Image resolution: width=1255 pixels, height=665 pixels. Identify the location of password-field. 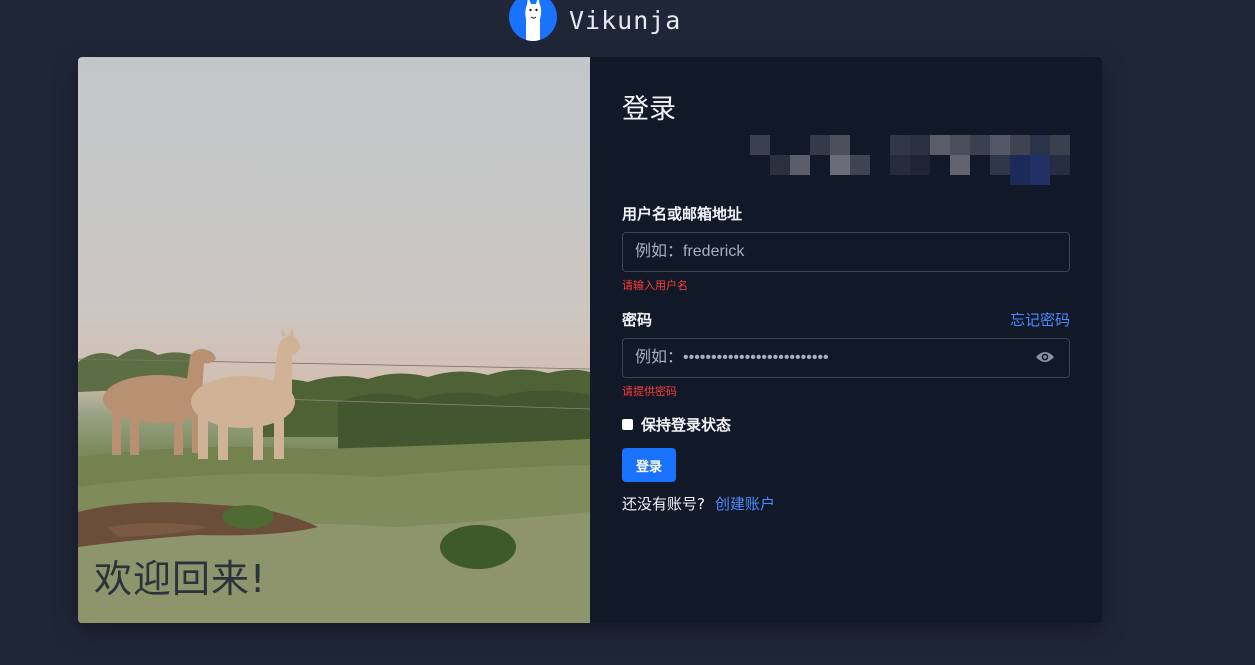
(846, 358).